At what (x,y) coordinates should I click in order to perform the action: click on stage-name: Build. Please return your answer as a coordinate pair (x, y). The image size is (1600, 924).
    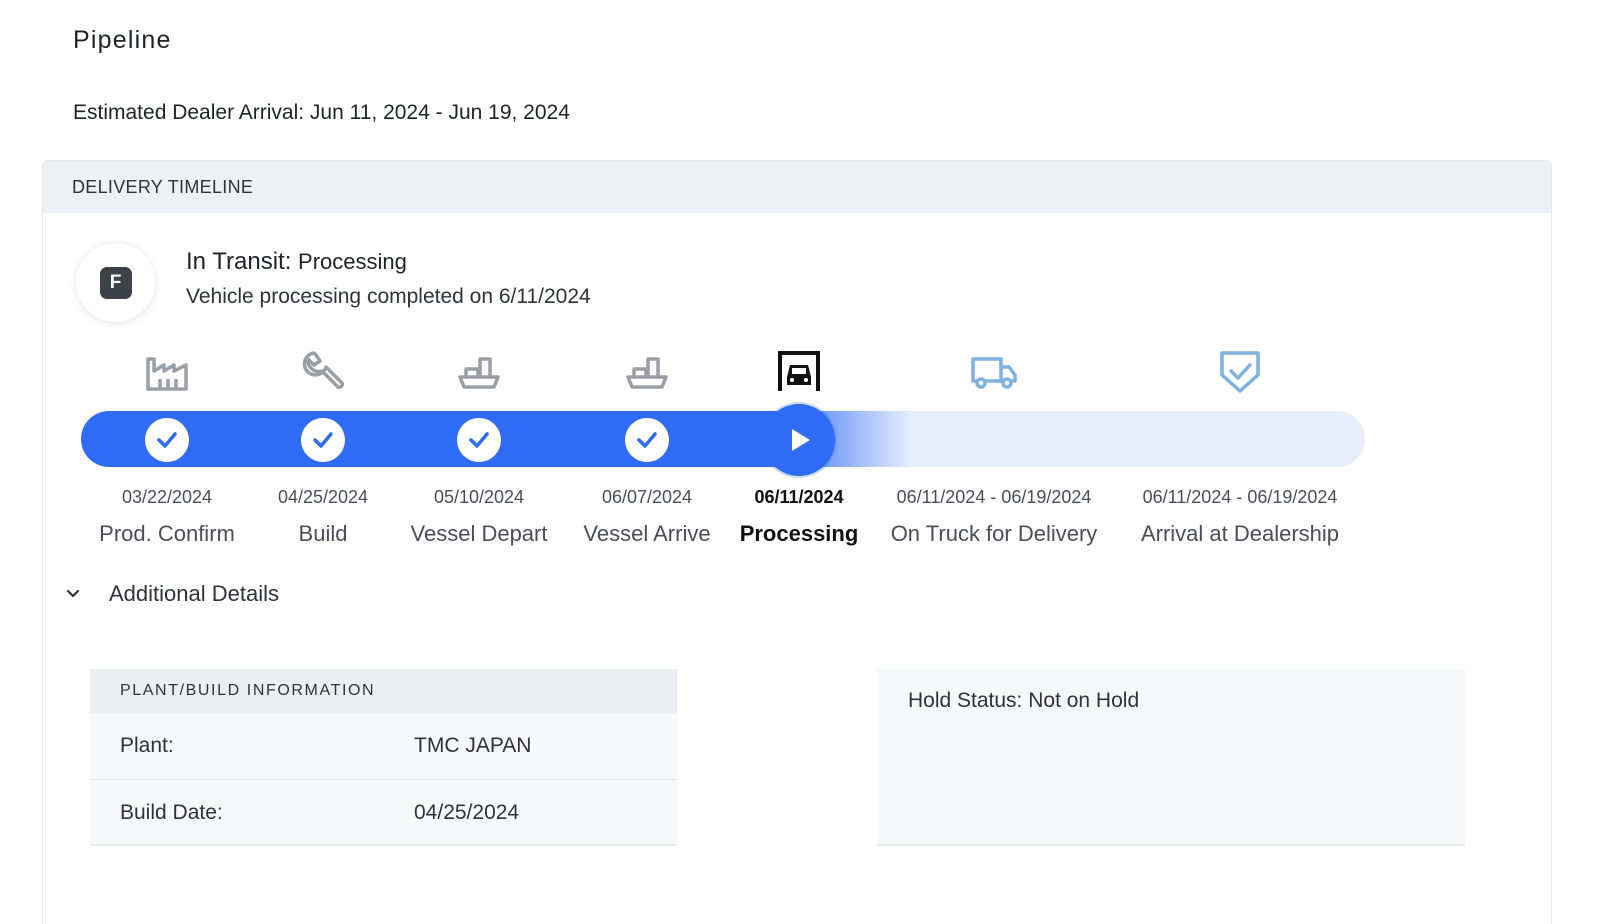
    Looking at the image, I should click on (323, 533).